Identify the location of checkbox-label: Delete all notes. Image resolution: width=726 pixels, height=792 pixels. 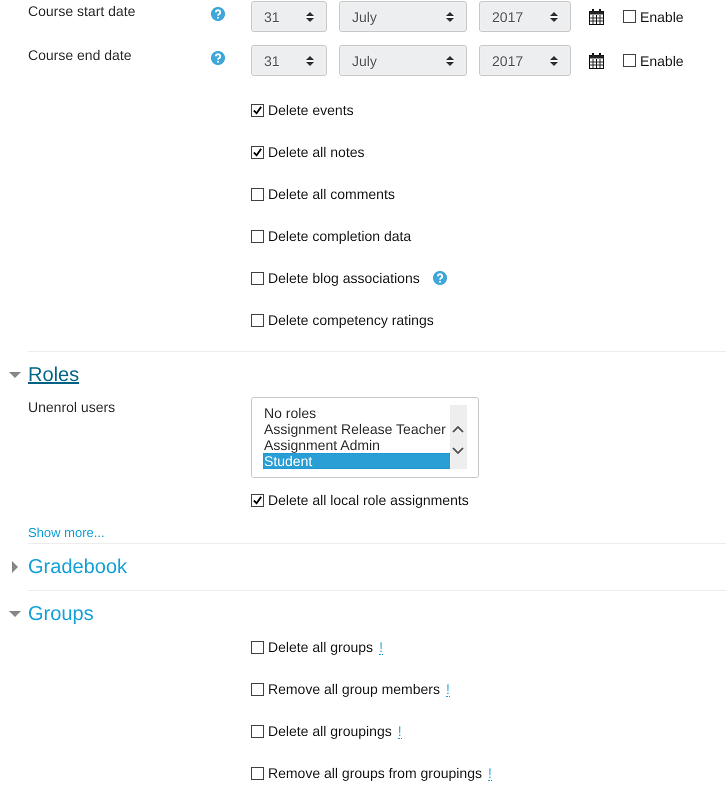
(316, 152).